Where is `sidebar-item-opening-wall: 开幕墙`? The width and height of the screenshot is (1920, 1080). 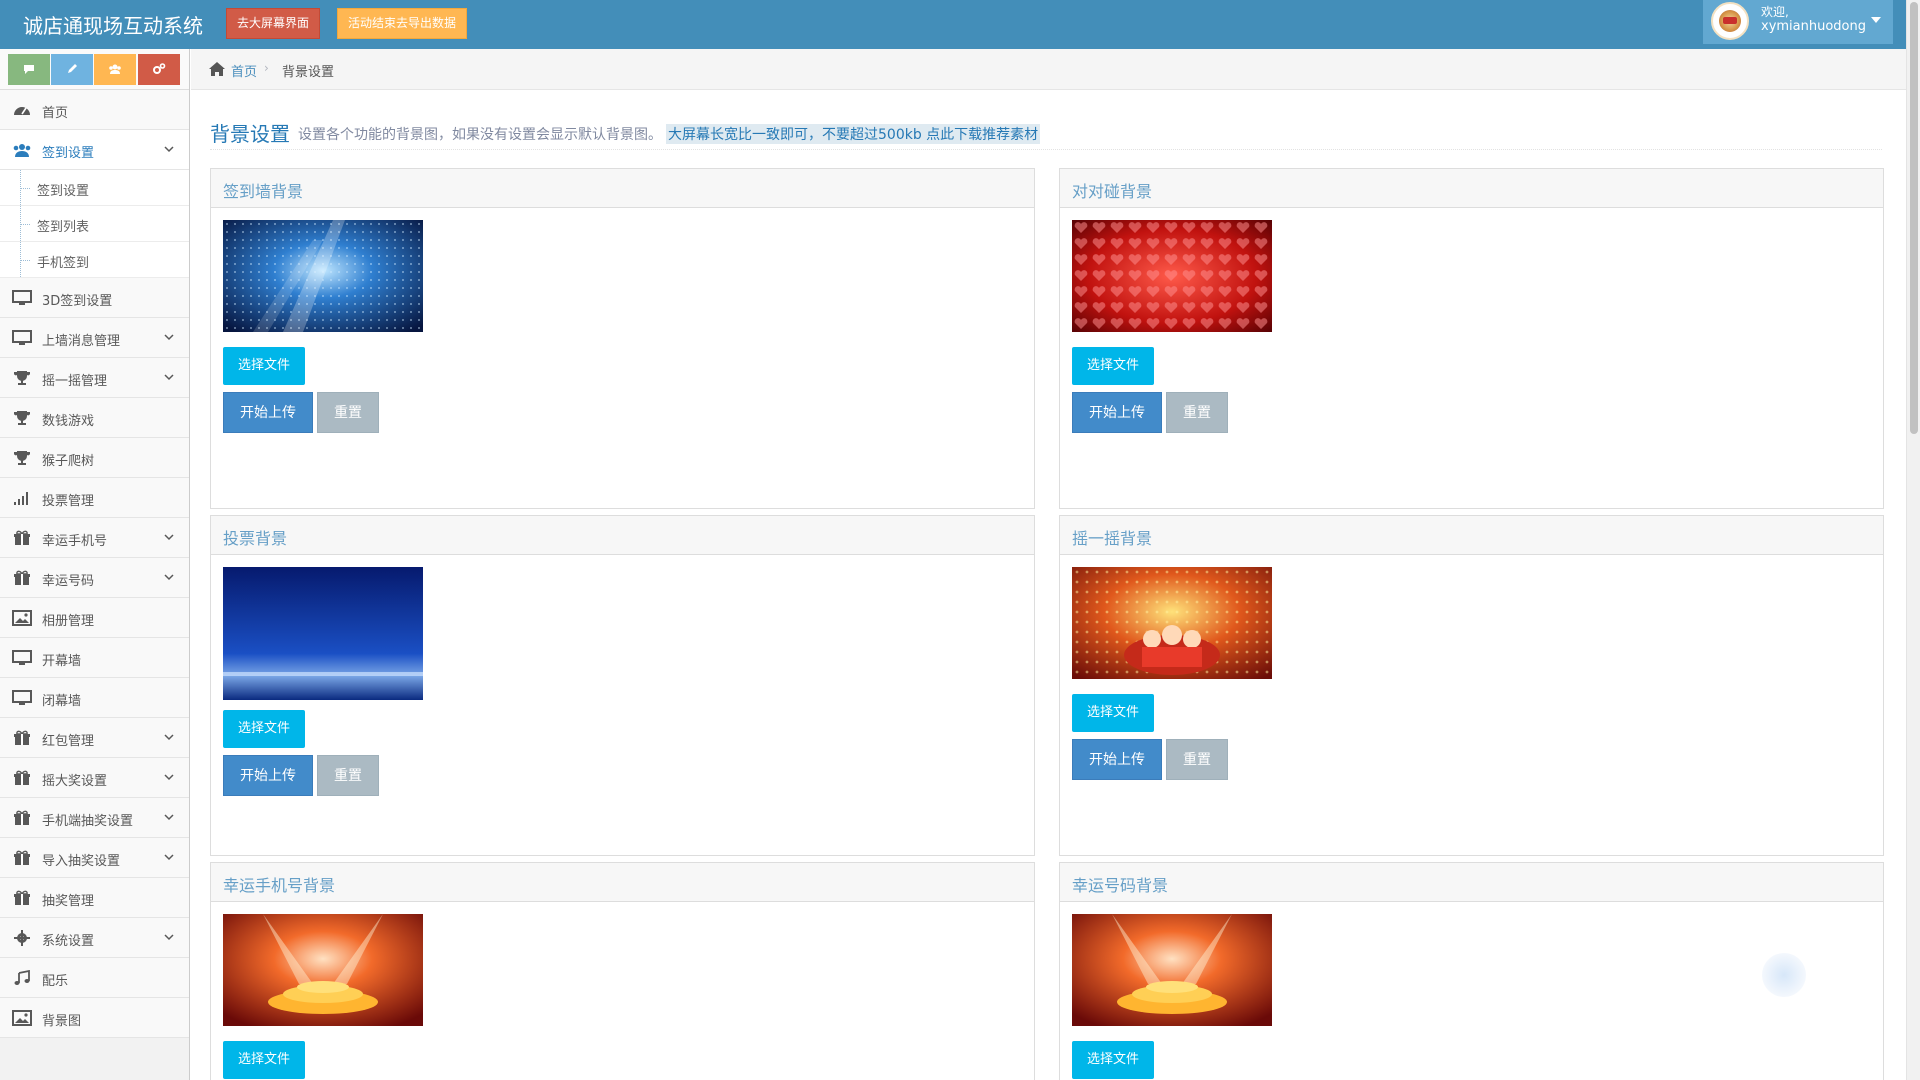
sidebar-item-opening-wall: 开幕墙 is located at coordinates (94, 658).